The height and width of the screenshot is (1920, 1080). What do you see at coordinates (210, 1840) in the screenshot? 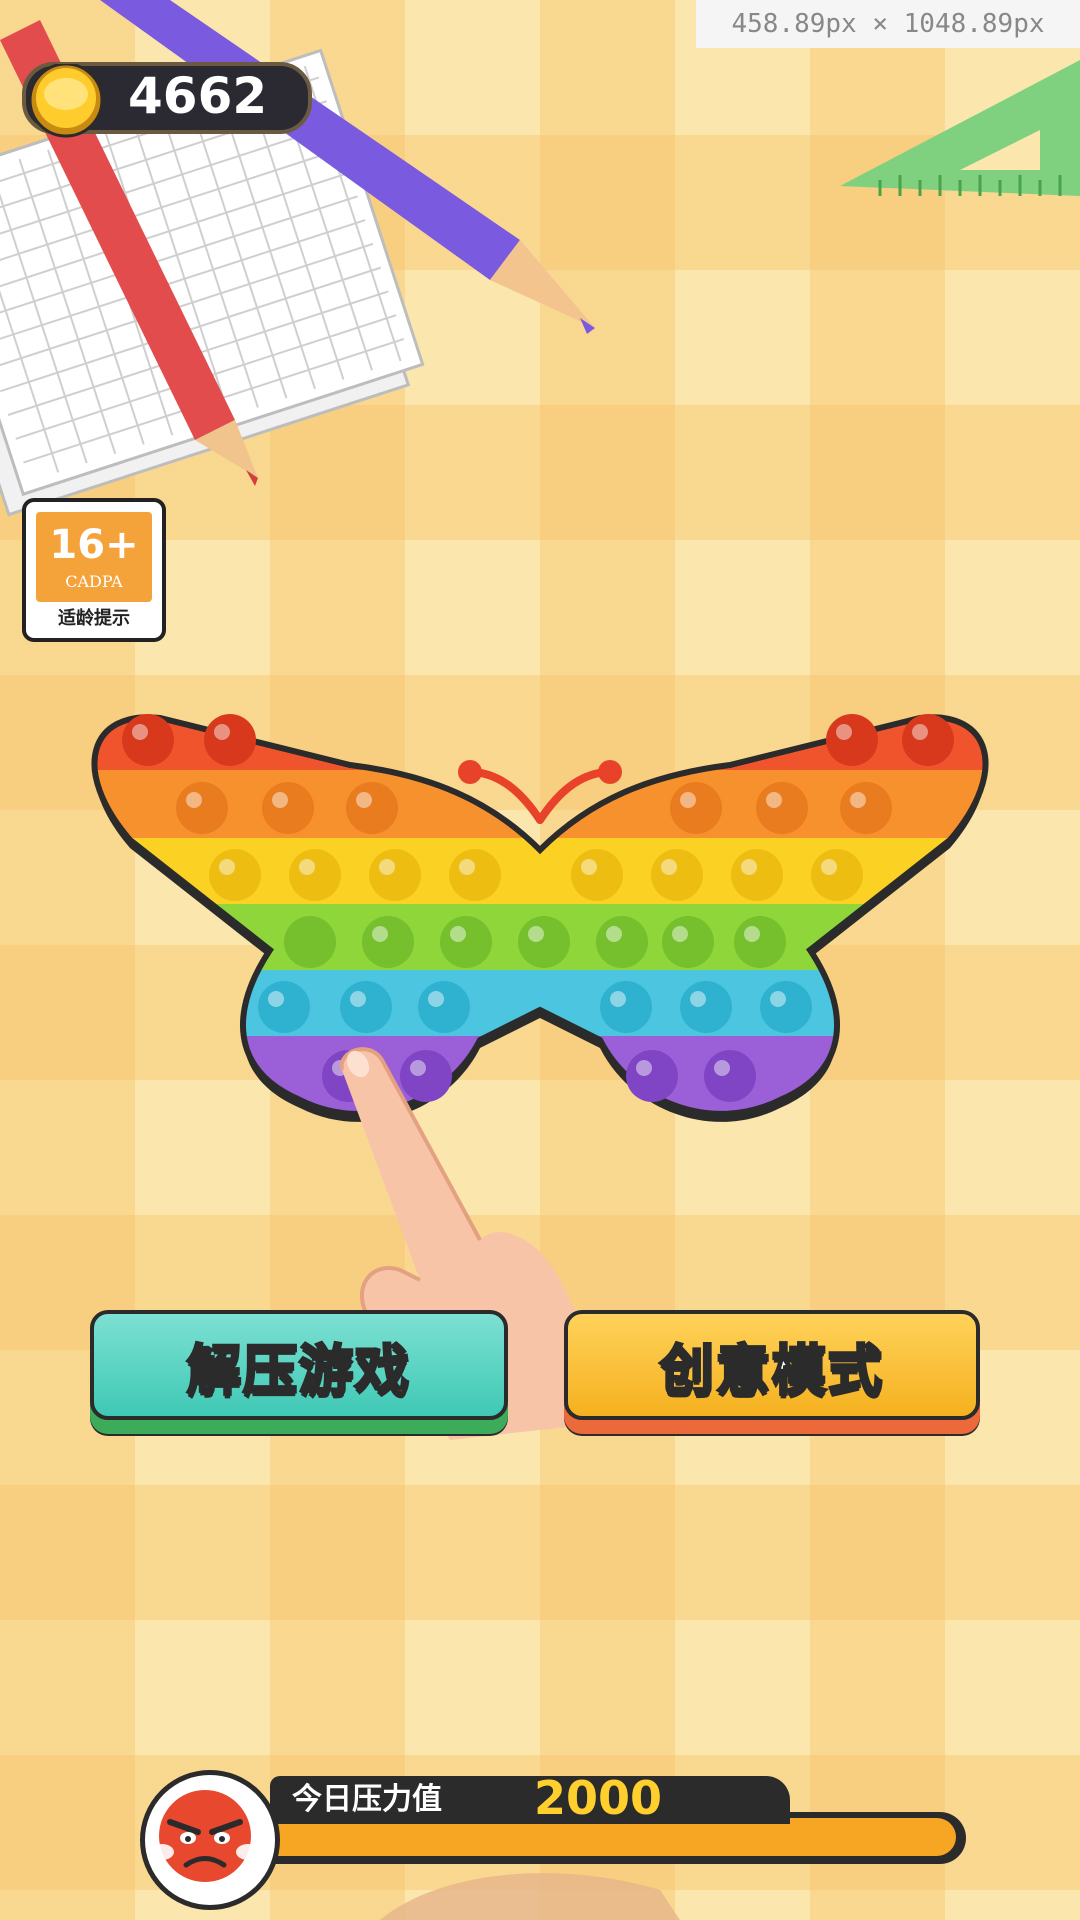
I see `angry-face-icon` at bounding box center [210, 1840].